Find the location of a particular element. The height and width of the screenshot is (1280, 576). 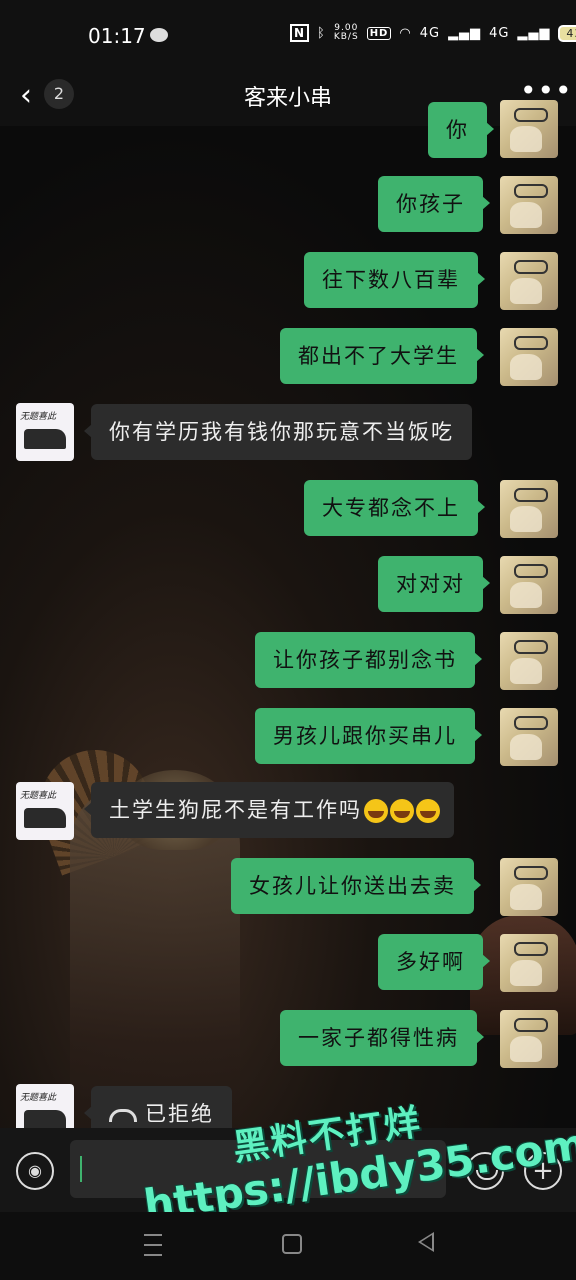

status-icons: N ᛒ 9.00 KB/S HD ◠ 4G ▂▄▆ 4G ▂▄▆ 43 is located at coordinates (433, 33).